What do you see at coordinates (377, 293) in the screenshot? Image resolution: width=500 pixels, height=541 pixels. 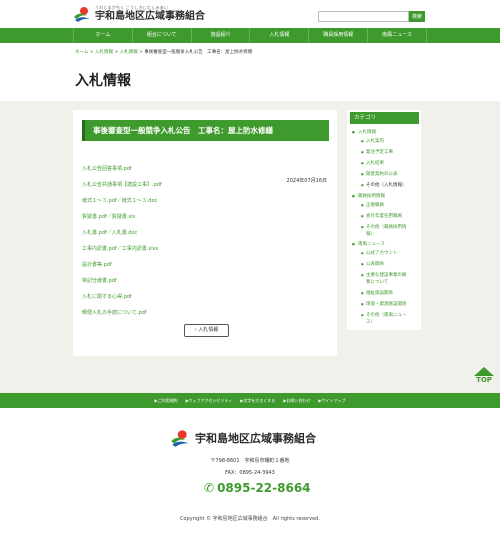 I see `sidebar-item-welfare: 福祉施設関係` at bounding box center [377, 293].